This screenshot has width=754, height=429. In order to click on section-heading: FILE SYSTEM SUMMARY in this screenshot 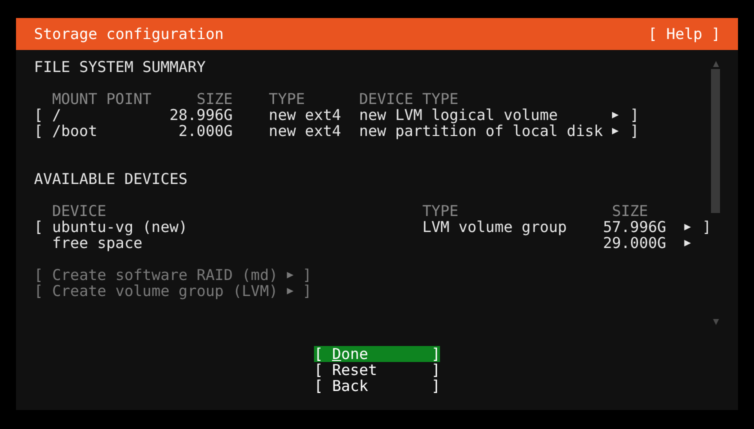, I will do `click(120, 67)`.